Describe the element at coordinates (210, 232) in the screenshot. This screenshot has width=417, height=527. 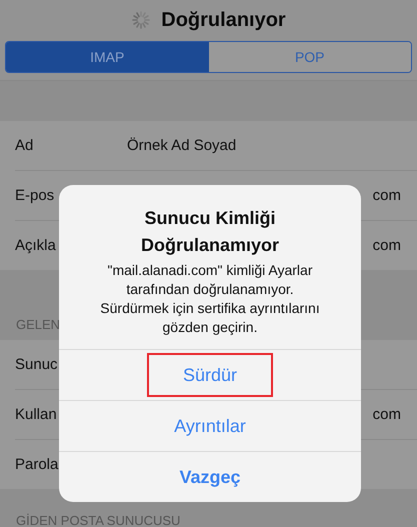
I see `alert-title: Sunucu Kimliği Doğrulanamıyor` at that location.